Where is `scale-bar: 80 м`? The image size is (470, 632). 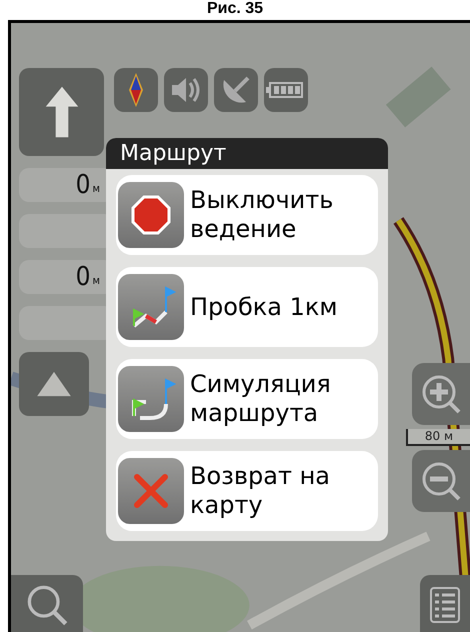
scale-bar: 80 м is located at coordinates (438, 437).